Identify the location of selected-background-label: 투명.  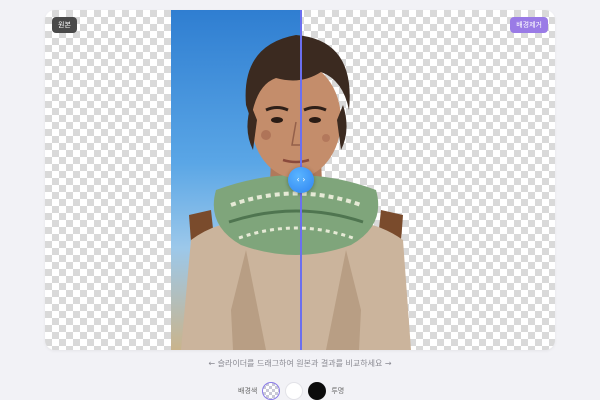
(338, 391).